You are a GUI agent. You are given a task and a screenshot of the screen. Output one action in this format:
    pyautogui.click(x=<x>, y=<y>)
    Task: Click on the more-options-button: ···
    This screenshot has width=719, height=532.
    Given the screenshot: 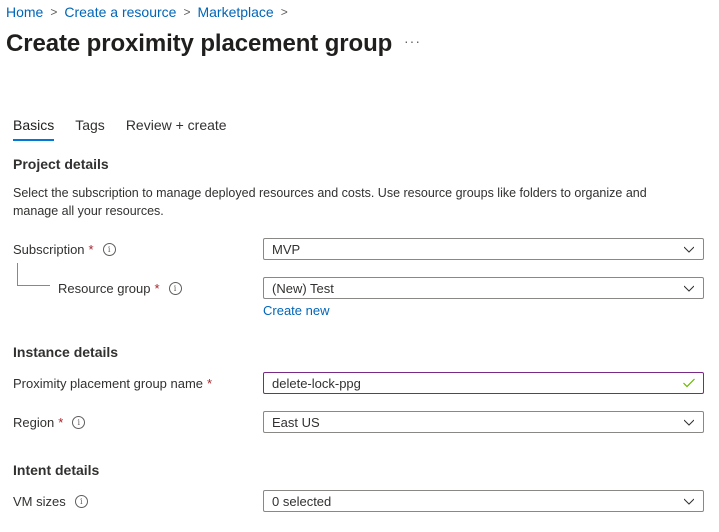 What is the action you would take?
    pyautogui.click(x=412, y=41)
    